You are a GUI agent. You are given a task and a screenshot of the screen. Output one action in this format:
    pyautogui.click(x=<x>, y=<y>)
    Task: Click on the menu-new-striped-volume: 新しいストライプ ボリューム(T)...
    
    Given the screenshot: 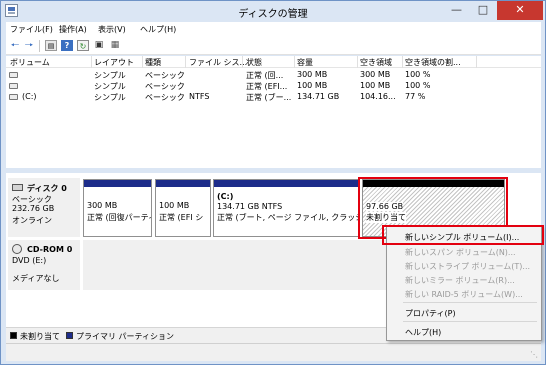 What is the action you would take?
    pyautogui.click(x=467, y=266)
    